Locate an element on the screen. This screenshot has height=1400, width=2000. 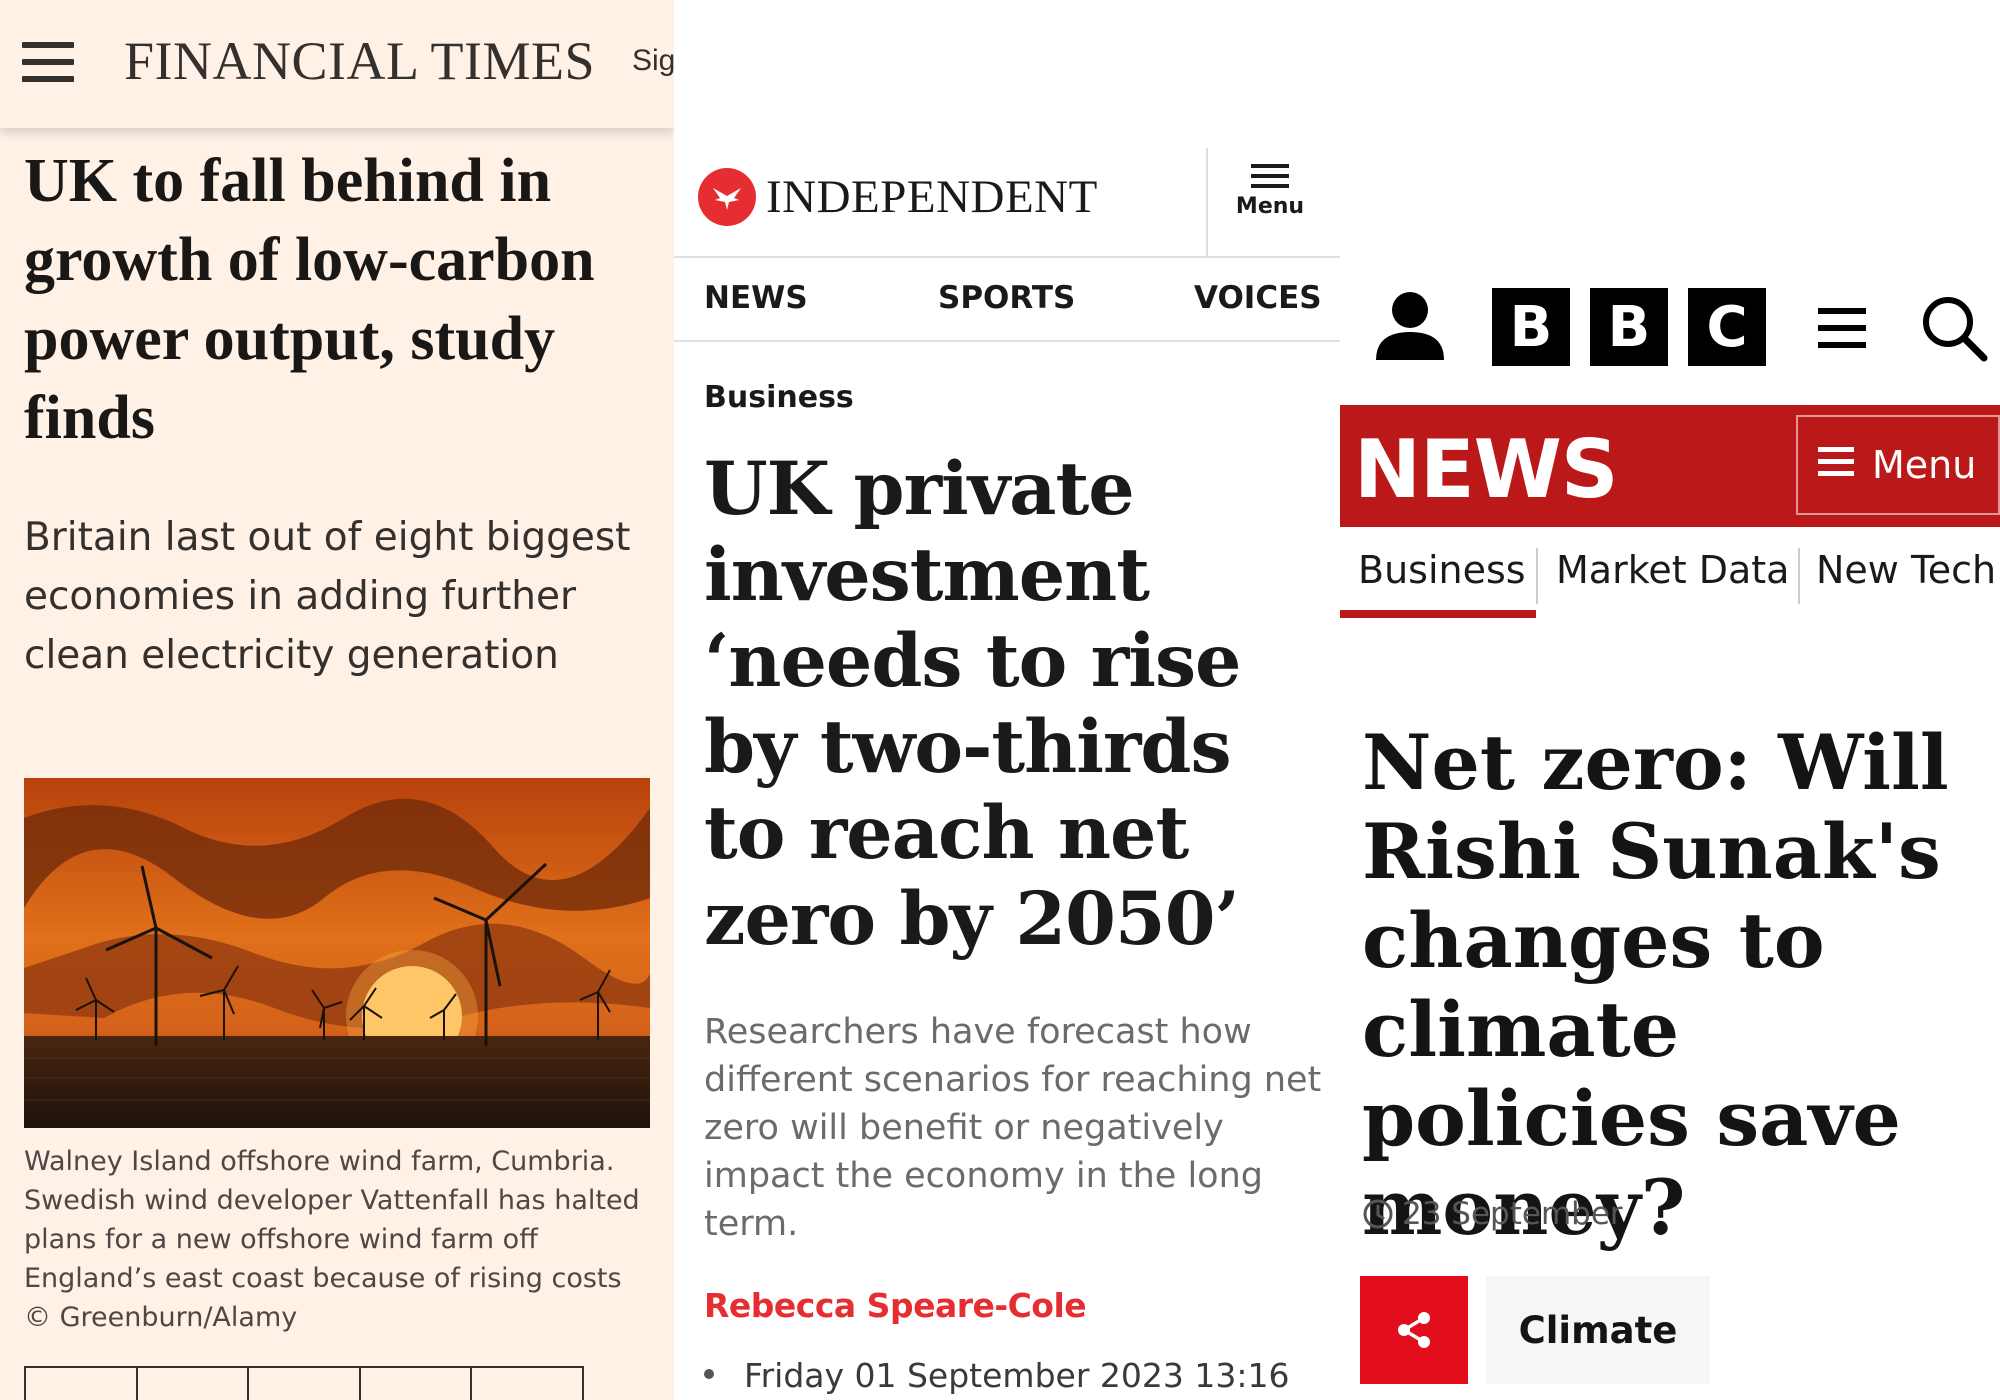
share-toolbar is located at coordinates (304, 1383).